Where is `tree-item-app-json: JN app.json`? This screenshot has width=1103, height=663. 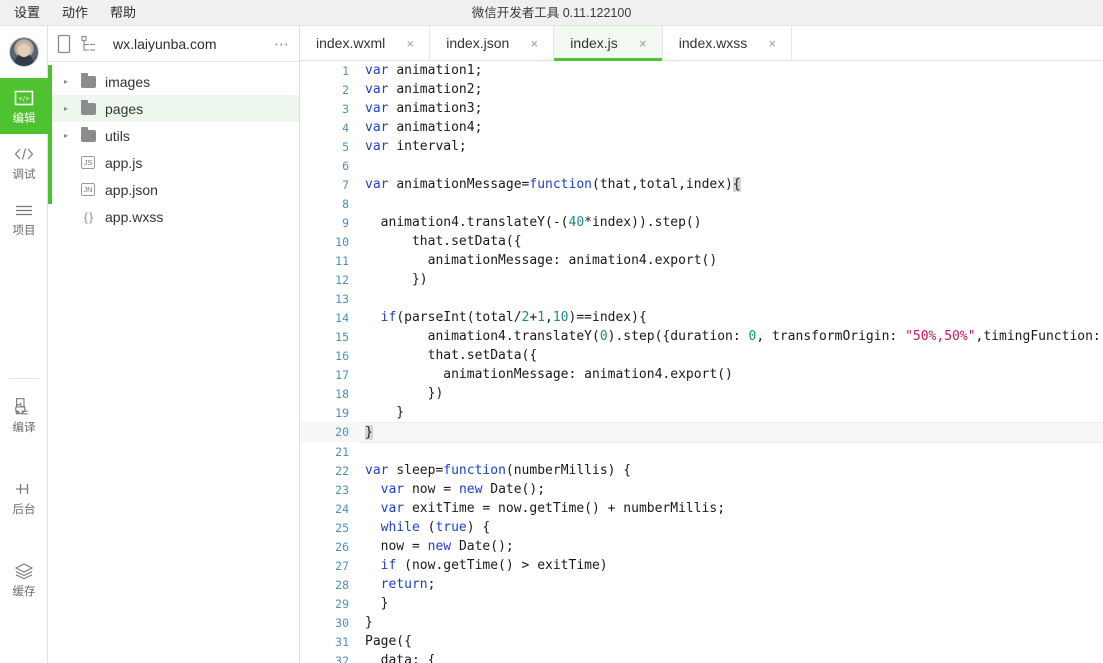
tree-item-app-json: JN app.json is located at coordinates (173, 189).